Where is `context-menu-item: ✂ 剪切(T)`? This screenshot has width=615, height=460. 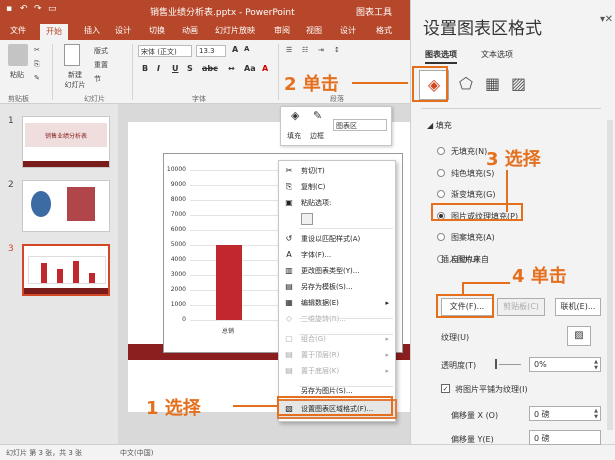 context-menu-item: ✂ 剪切(T) is located at coordinates (337, 171).